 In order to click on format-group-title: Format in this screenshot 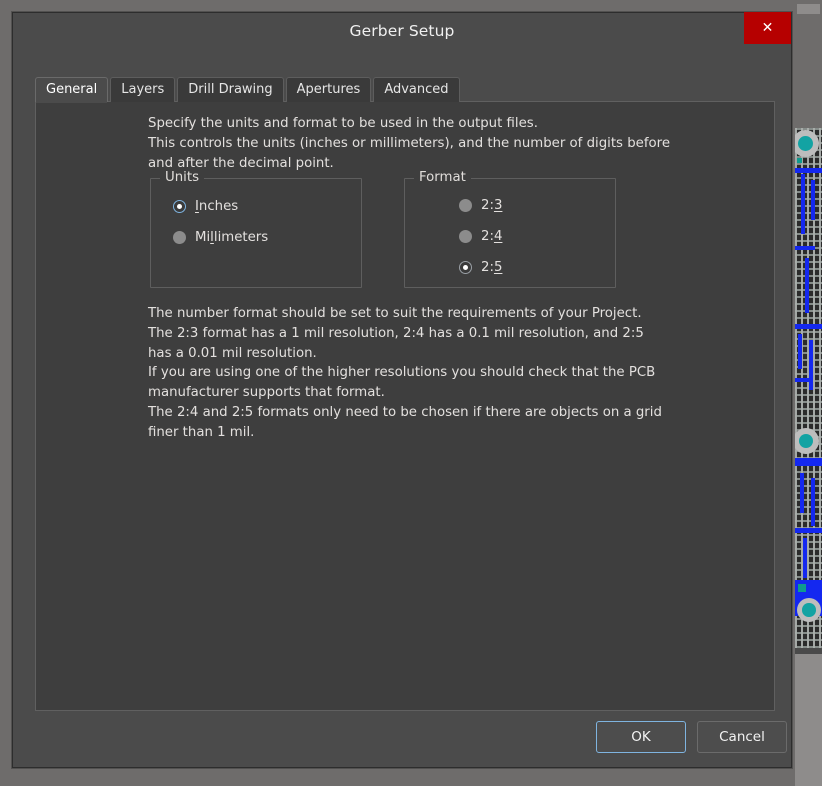, I will do `click(442, 177)`.